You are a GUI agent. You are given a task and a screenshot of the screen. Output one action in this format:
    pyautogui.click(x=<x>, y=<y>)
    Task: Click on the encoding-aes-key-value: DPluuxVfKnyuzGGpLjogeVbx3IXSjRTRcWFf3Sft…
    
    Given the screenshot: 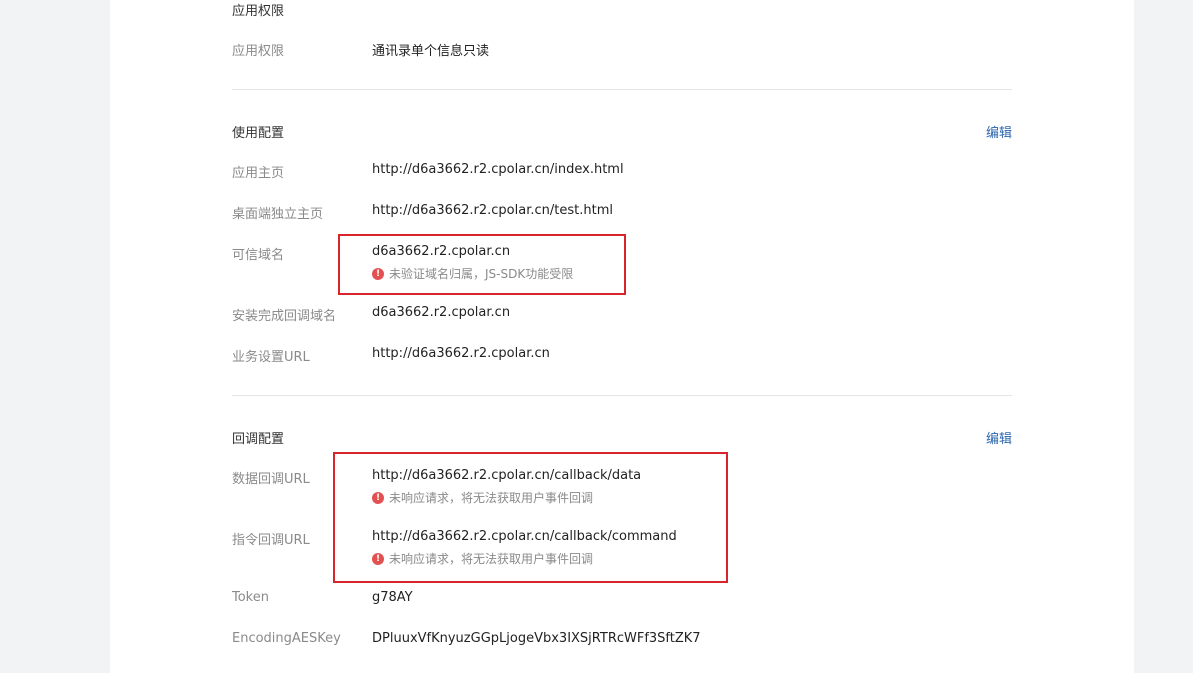 What is the action you would take?
    pyautogui.click(x=536, y=638)
    